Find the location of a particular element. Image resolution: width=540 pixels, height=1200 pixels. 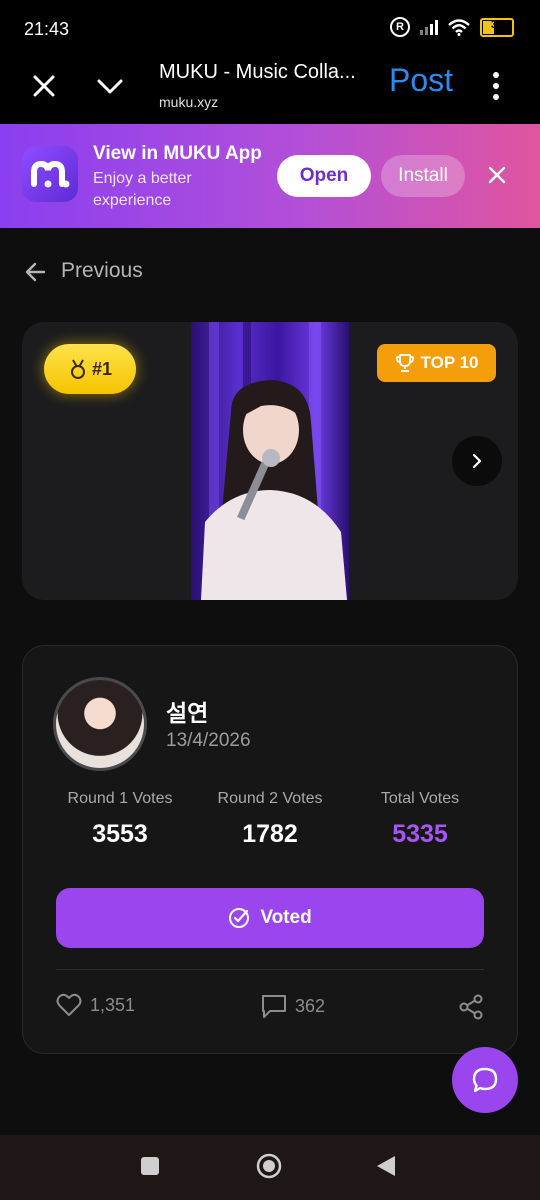

voted-label: Voted is located at coordinates (286, 917).